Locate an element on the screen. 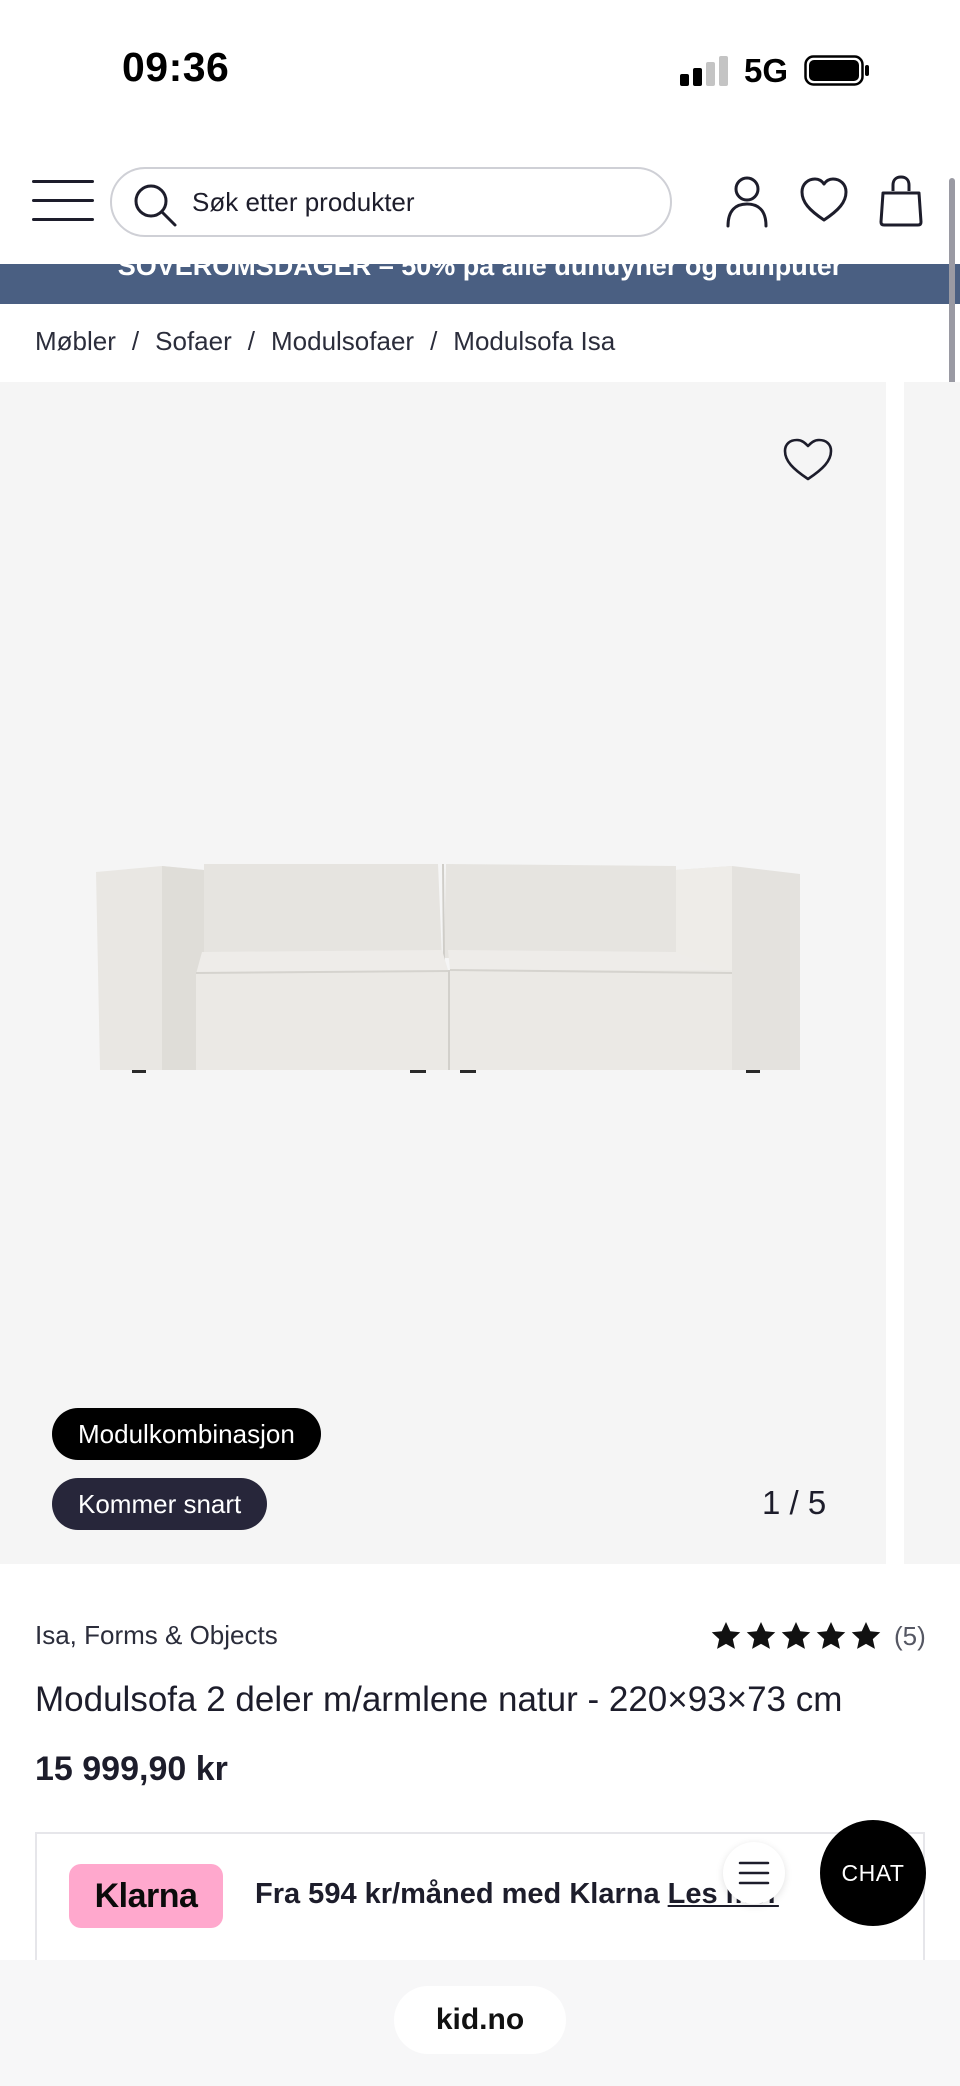 The height and width of the screenshot is (2086, 960). breadcrumb-item-current: Modulsofa Isa is located at coordinates (534, 340).